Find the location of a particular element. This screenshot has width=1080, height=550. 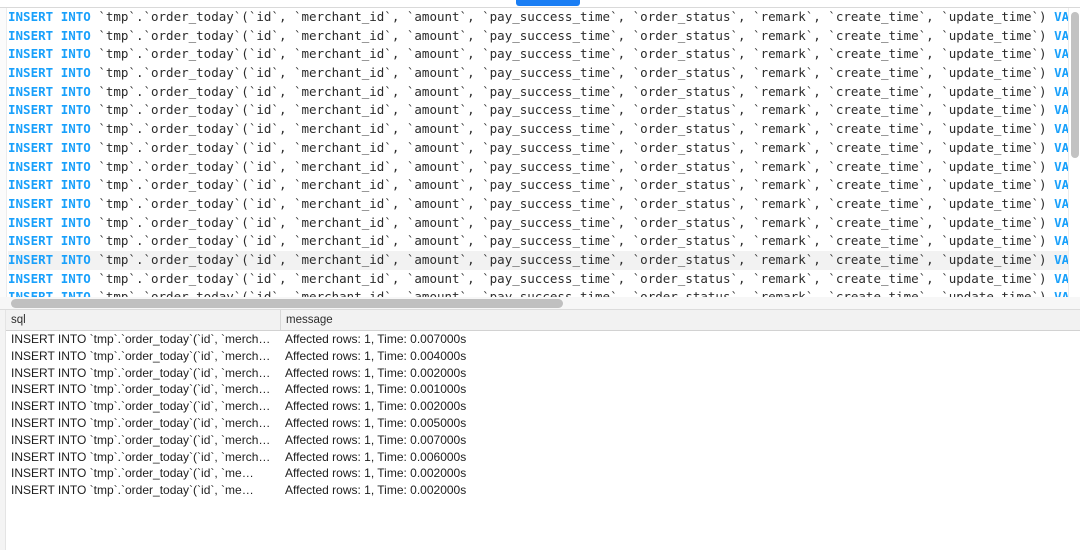

column-header-message: message is located at coordinates (680, 320).